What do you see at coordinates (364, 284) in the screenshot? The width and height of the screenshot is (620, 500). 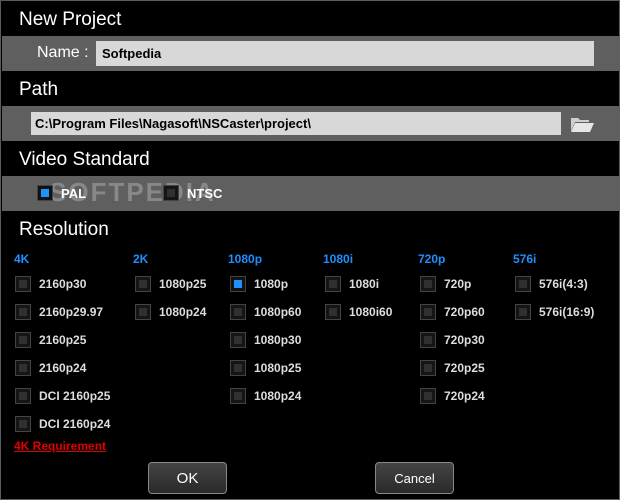 I see `resolution-option-label: 1080i` at bounding box center [364, 284].